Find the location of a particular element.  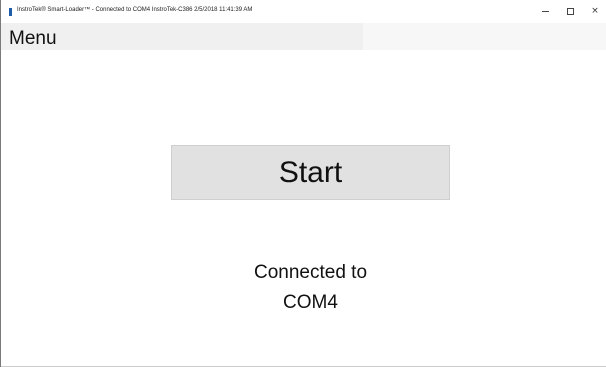

app-icon is located at coordinates (10, 12).